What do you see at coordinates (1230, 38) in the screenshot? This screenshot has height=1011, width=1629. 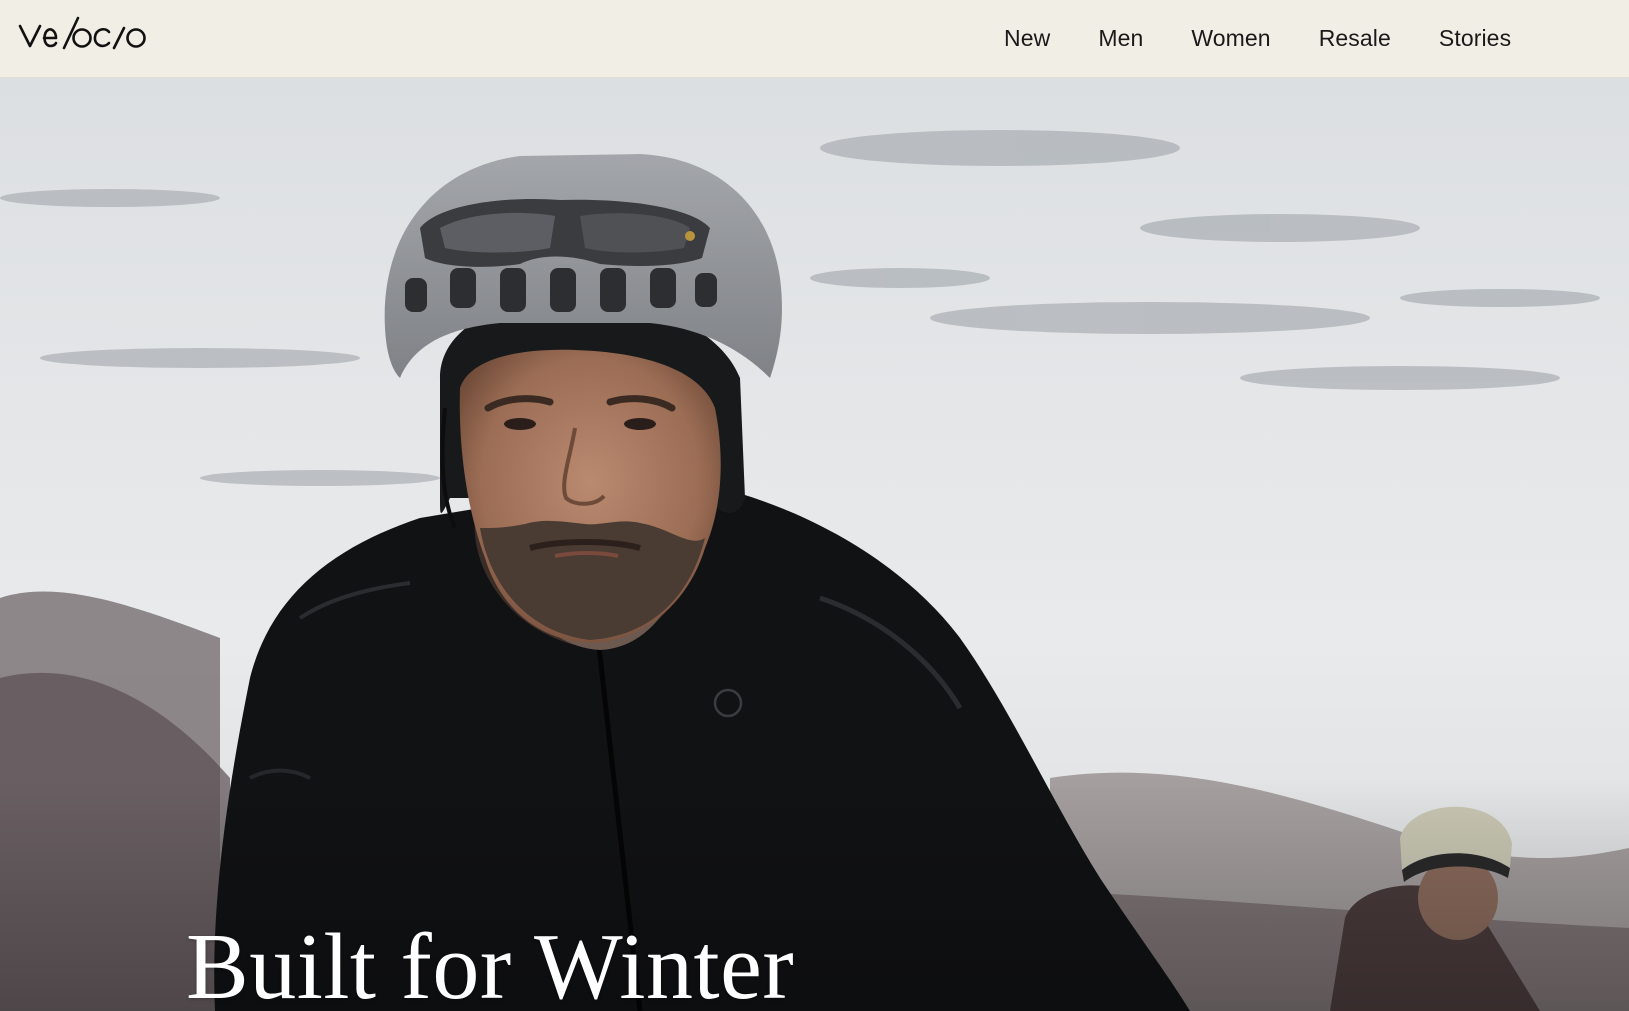 I see `nav-link-women: Women` at bounding box center [1230, 38].